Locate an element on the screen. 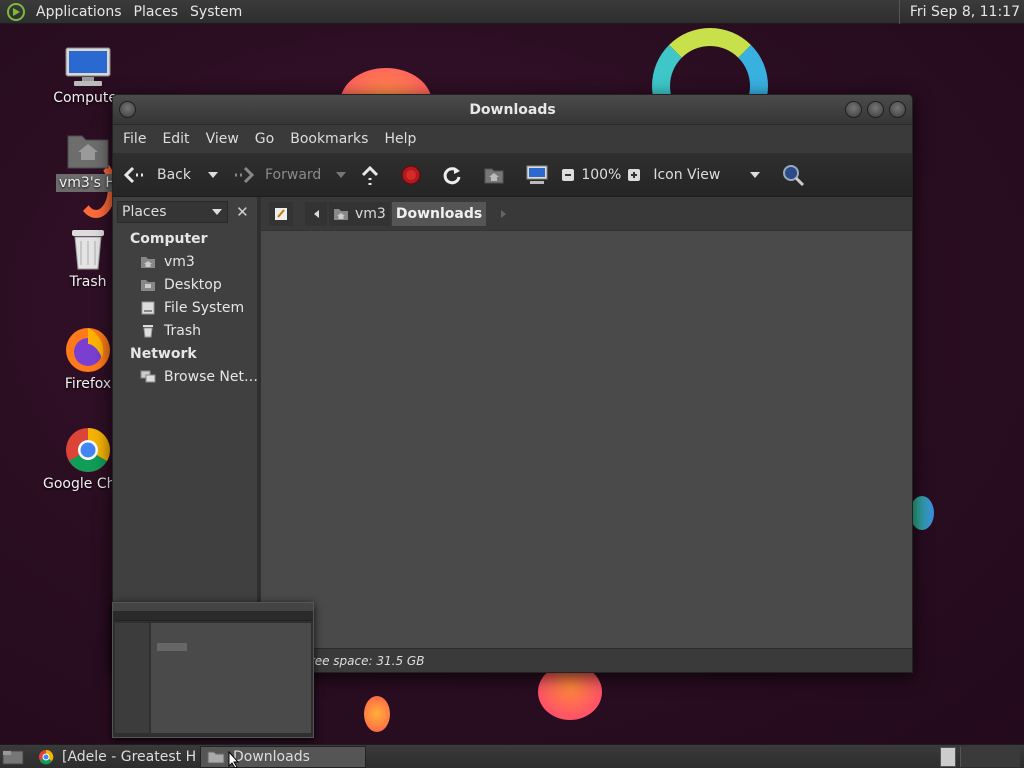 The width and height of the screenshot is (1024, 768). wallpaper-small-blob is located at coordinates (377, 714).